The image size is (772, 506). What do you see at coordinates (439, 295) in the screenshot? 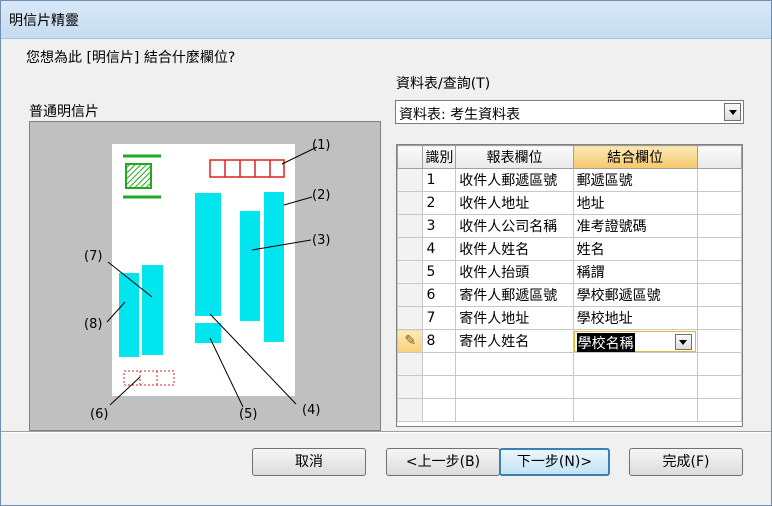
I see `cell-id: 6` at bounding box center [439, 295].